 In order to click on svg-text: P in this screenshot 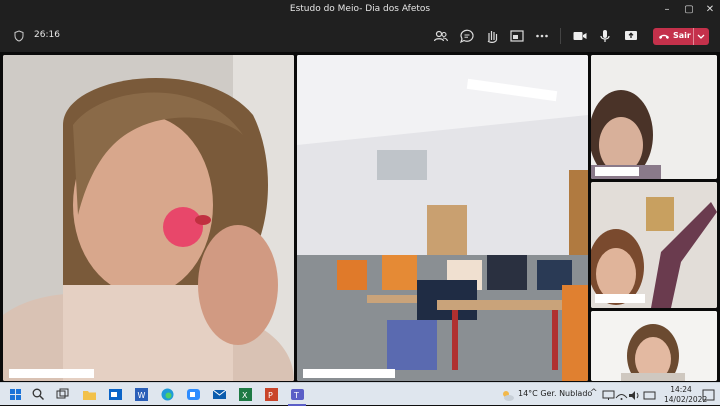, I will do `click(270, 395)`.